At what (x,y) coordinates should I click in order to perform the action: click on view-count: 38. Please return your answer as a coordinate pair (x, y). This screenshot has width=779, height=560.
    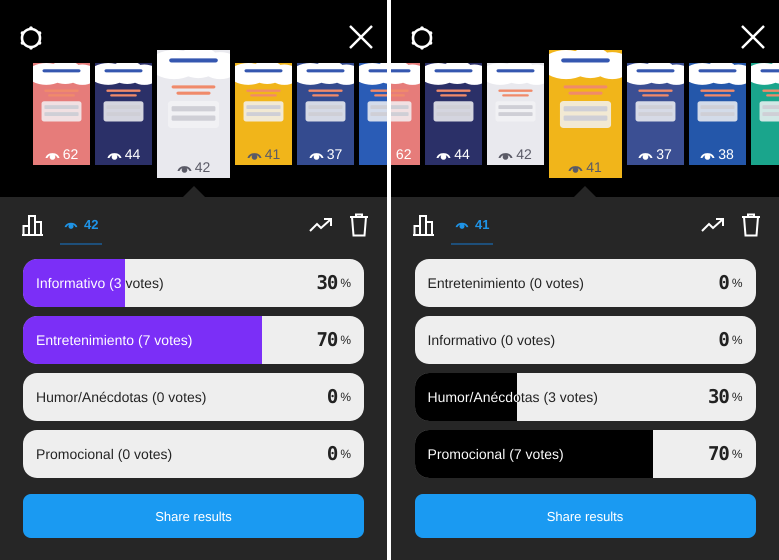
    Looking at the image, I should click on (726, 154).